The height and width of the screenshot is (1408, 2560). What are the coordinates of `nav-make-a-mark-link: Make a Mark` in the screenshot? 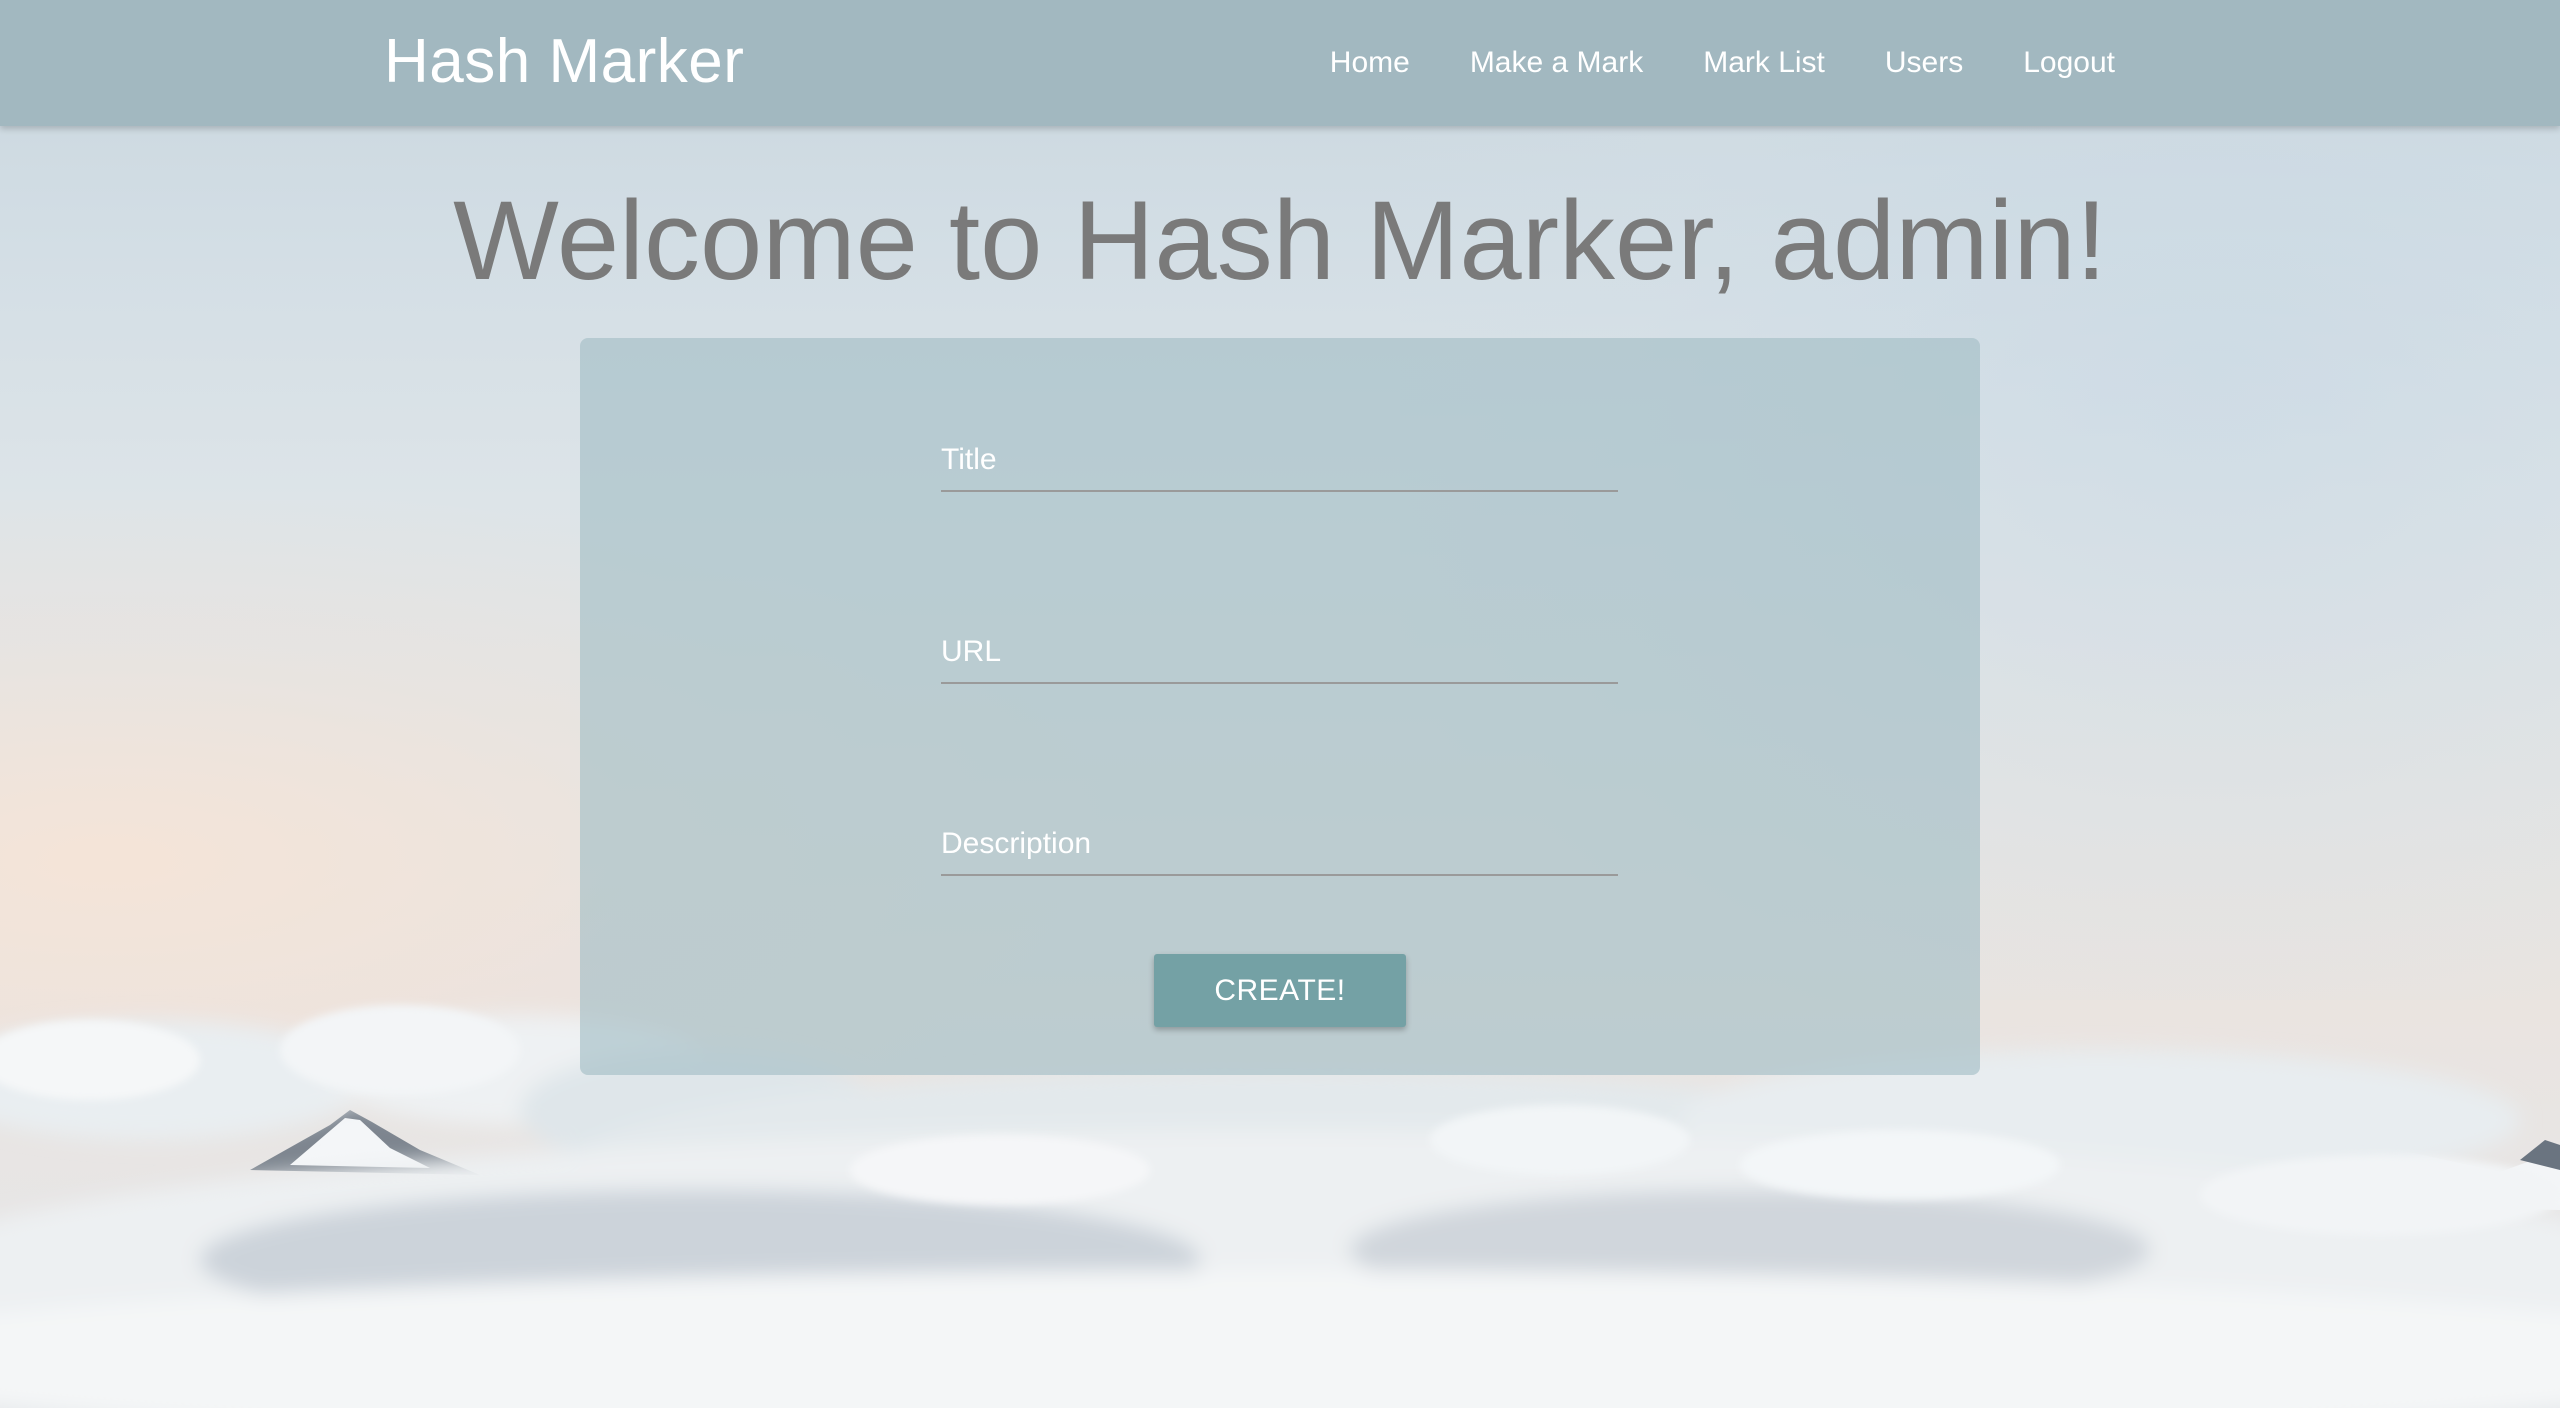 It's located at (1556, 63).